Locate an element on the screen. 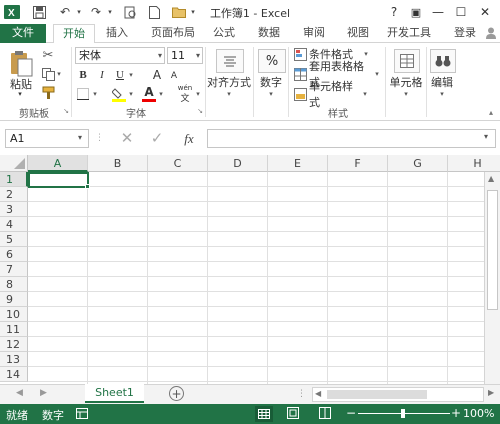 The height and width of the screenshot is (424, 500). font-color-button: A is located at coordinates (149, 92).